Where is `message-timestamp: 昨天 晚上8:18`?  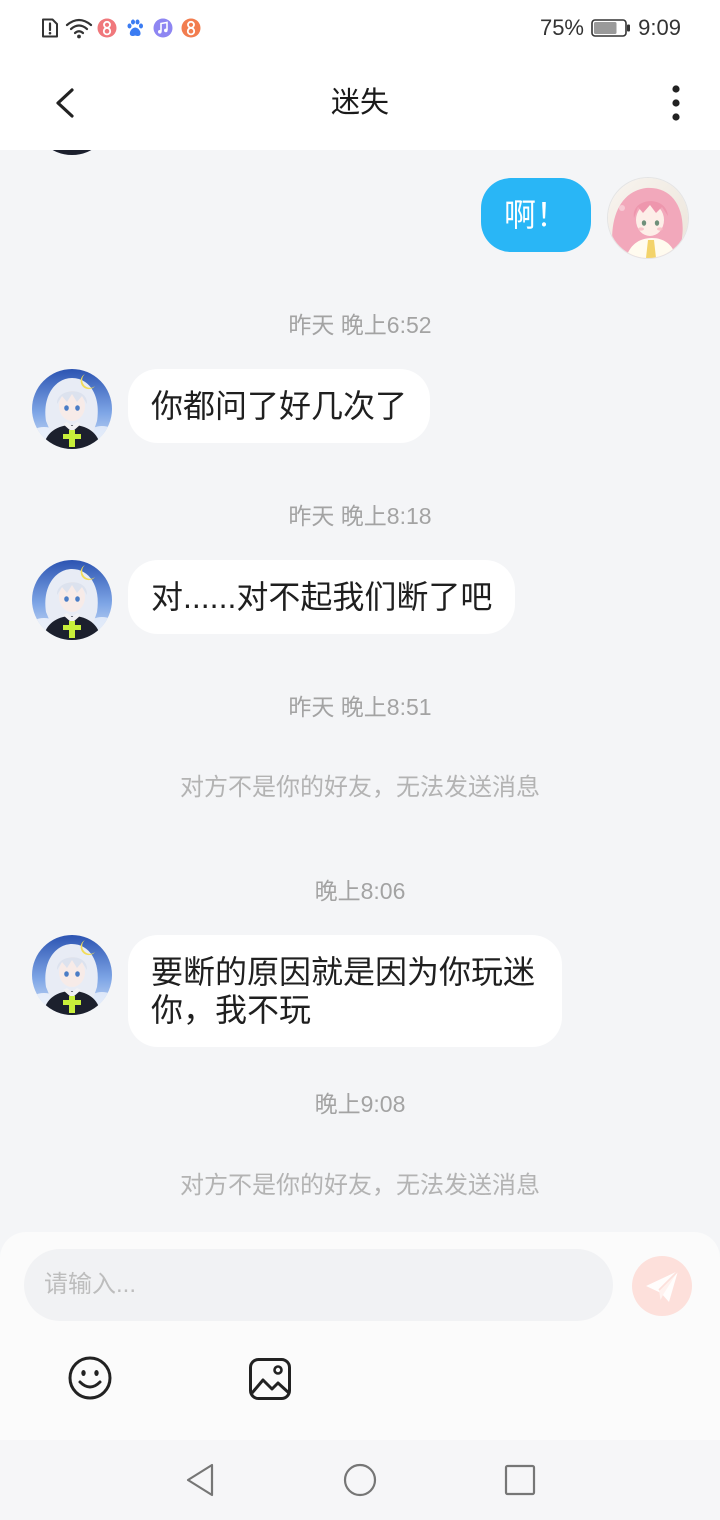 message-timestamp: 昨天 晚上8:18 is located at coordinates (360, 516).